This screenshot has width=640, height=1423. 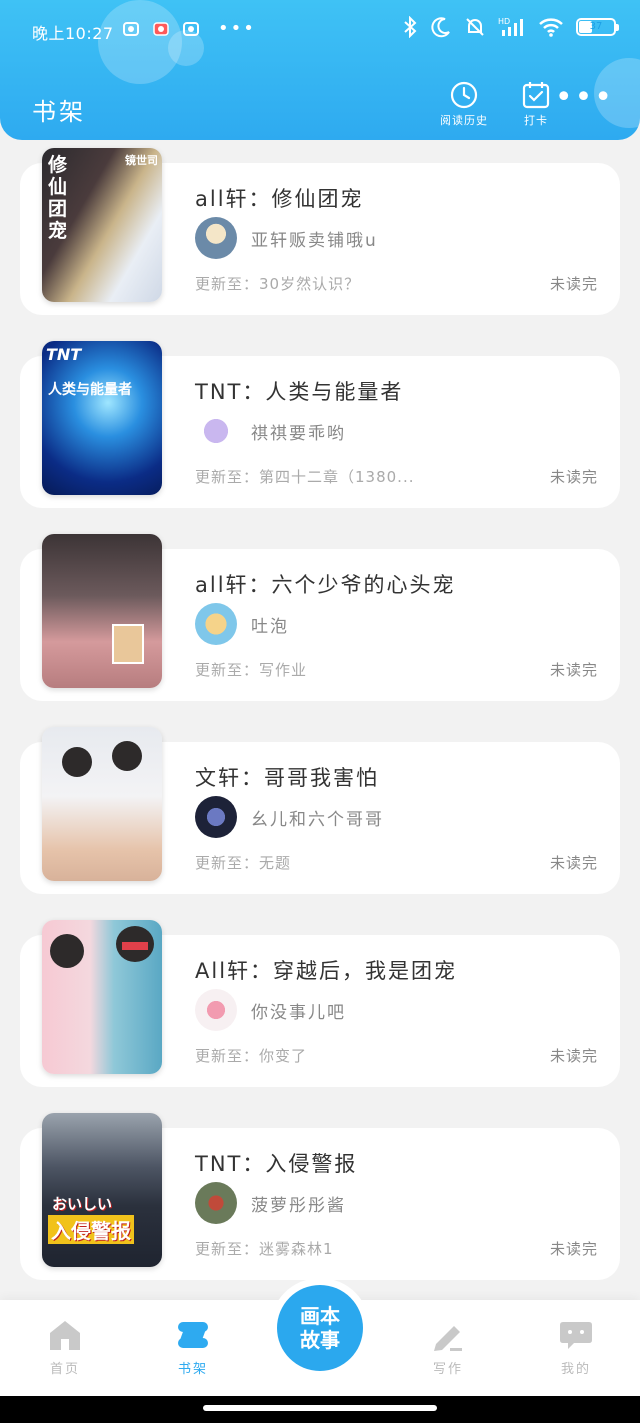 I want to click on author-row: 你没事儿吧, so click(x=270, y=1010).